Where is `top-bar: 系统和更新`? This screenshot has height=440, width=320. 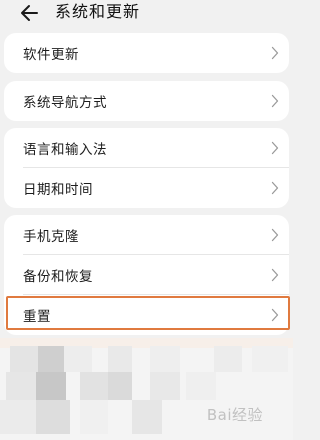
top-bar: 系统和更新 is located at coordinates (146, 15).